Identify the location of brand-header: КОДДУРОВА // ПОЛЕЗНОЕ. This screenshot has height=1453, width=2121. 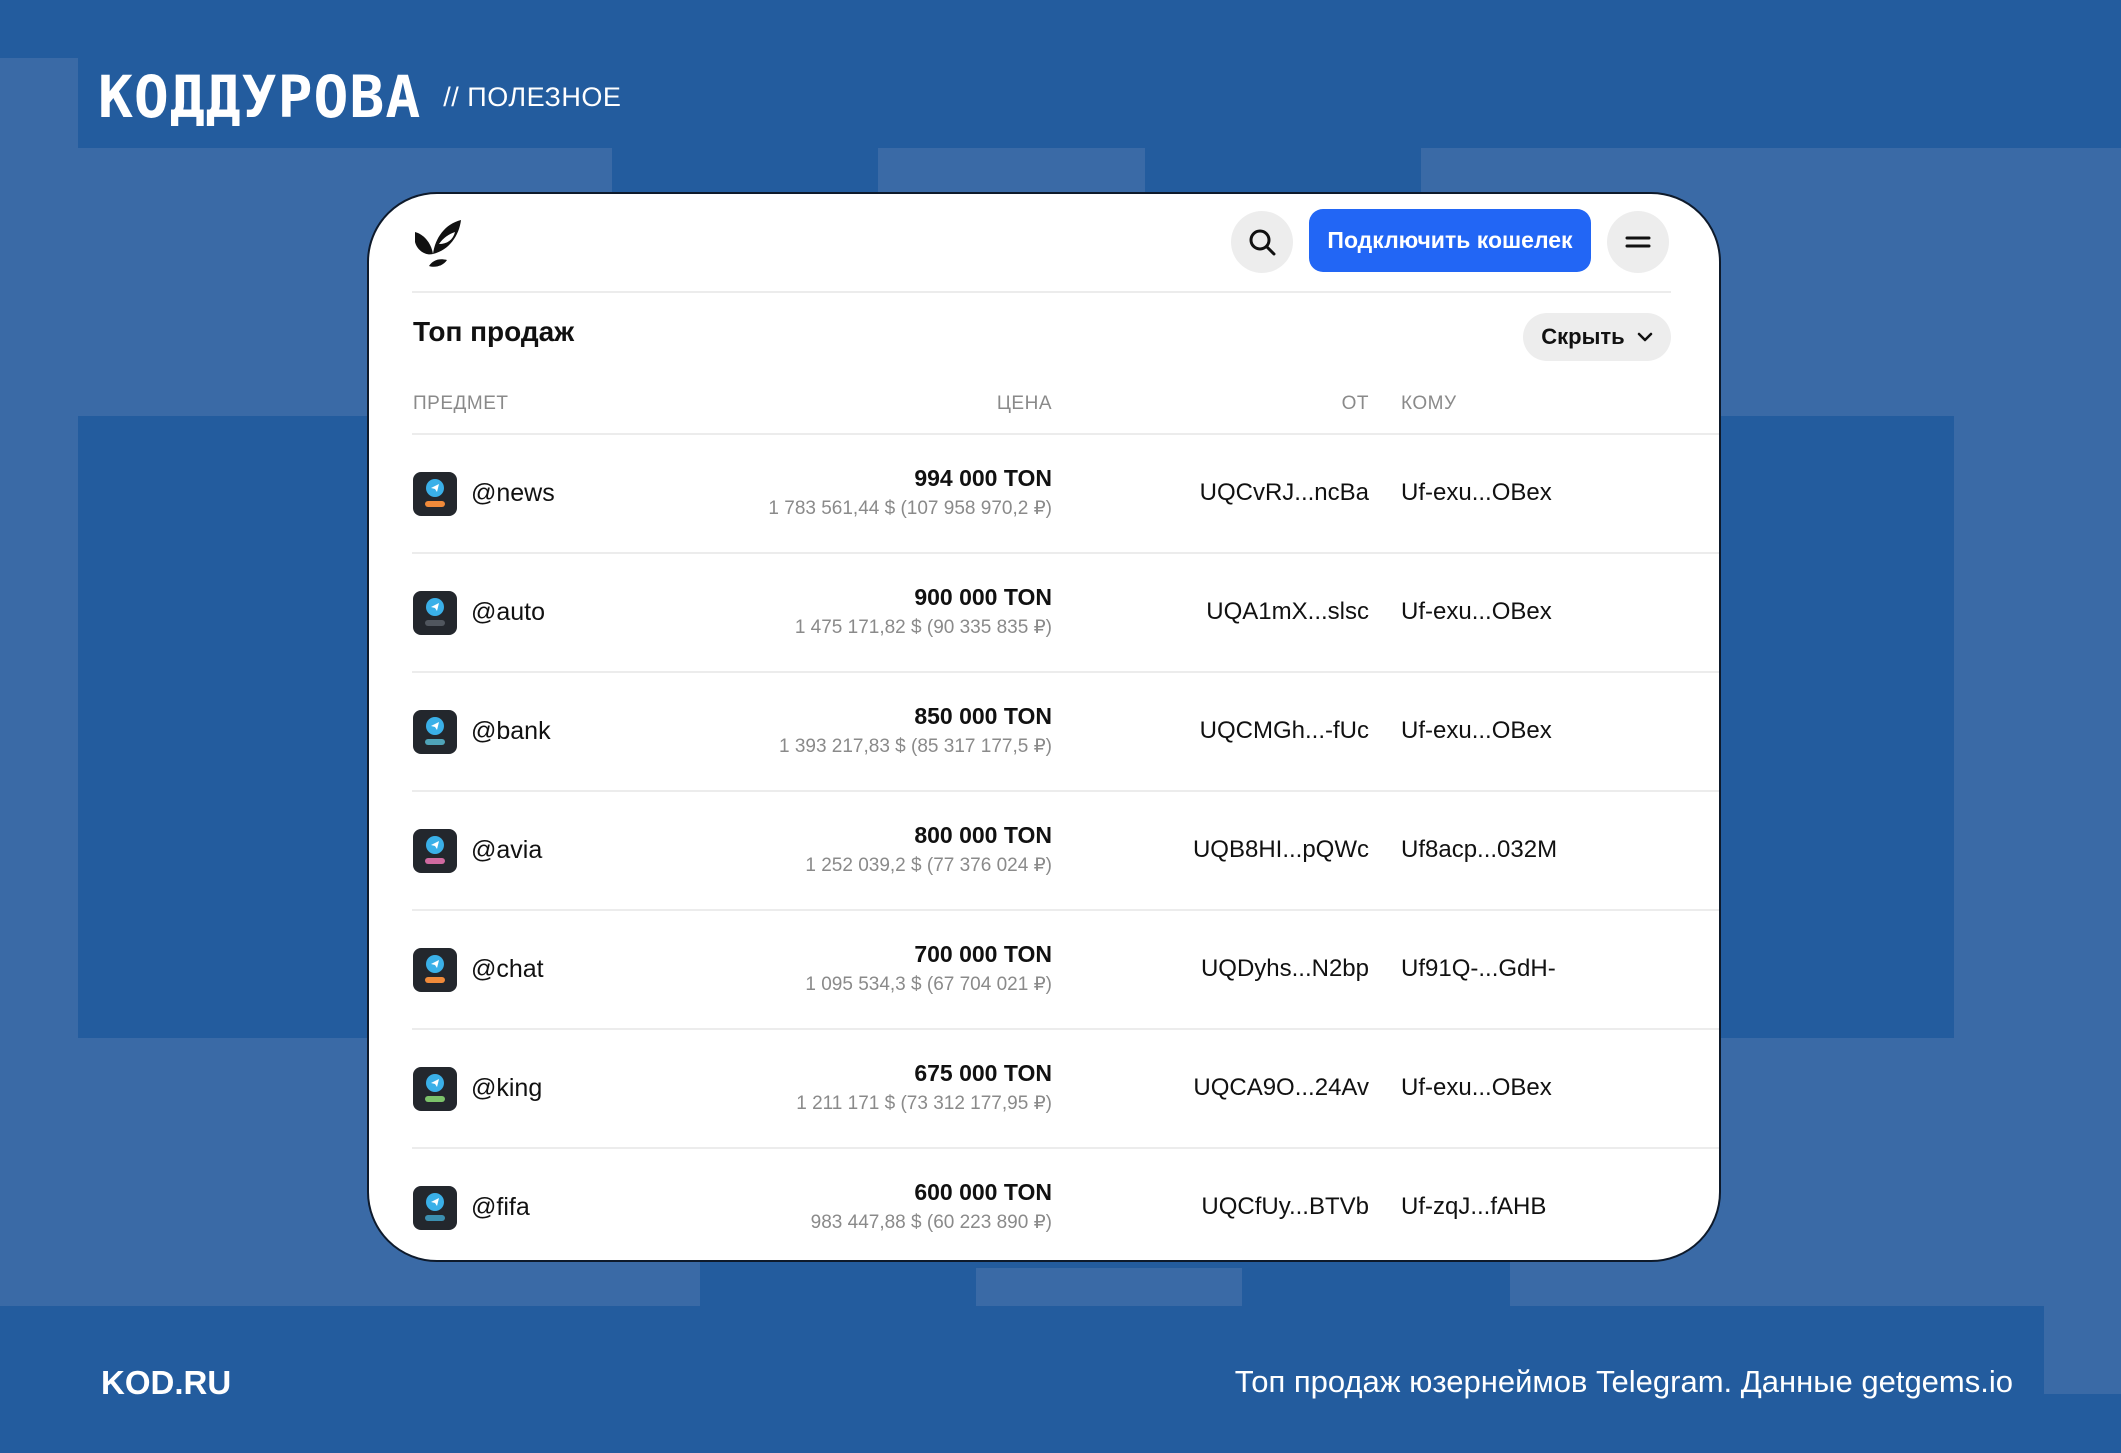
(359, 97).